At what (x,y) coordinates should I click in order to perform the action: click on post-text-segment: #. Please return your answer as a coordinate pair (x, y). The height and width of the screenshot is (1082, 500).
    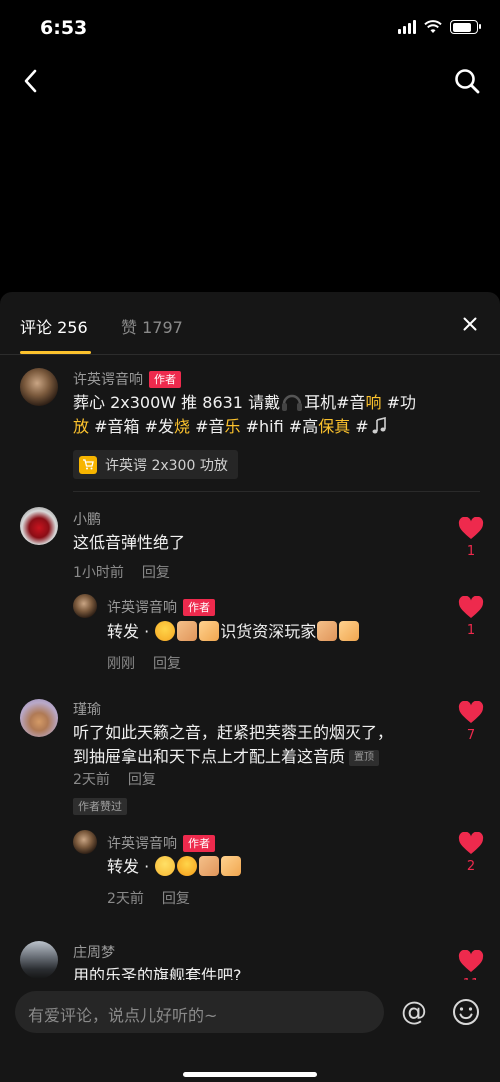
    Looking at the image, I should click on (359, 426).